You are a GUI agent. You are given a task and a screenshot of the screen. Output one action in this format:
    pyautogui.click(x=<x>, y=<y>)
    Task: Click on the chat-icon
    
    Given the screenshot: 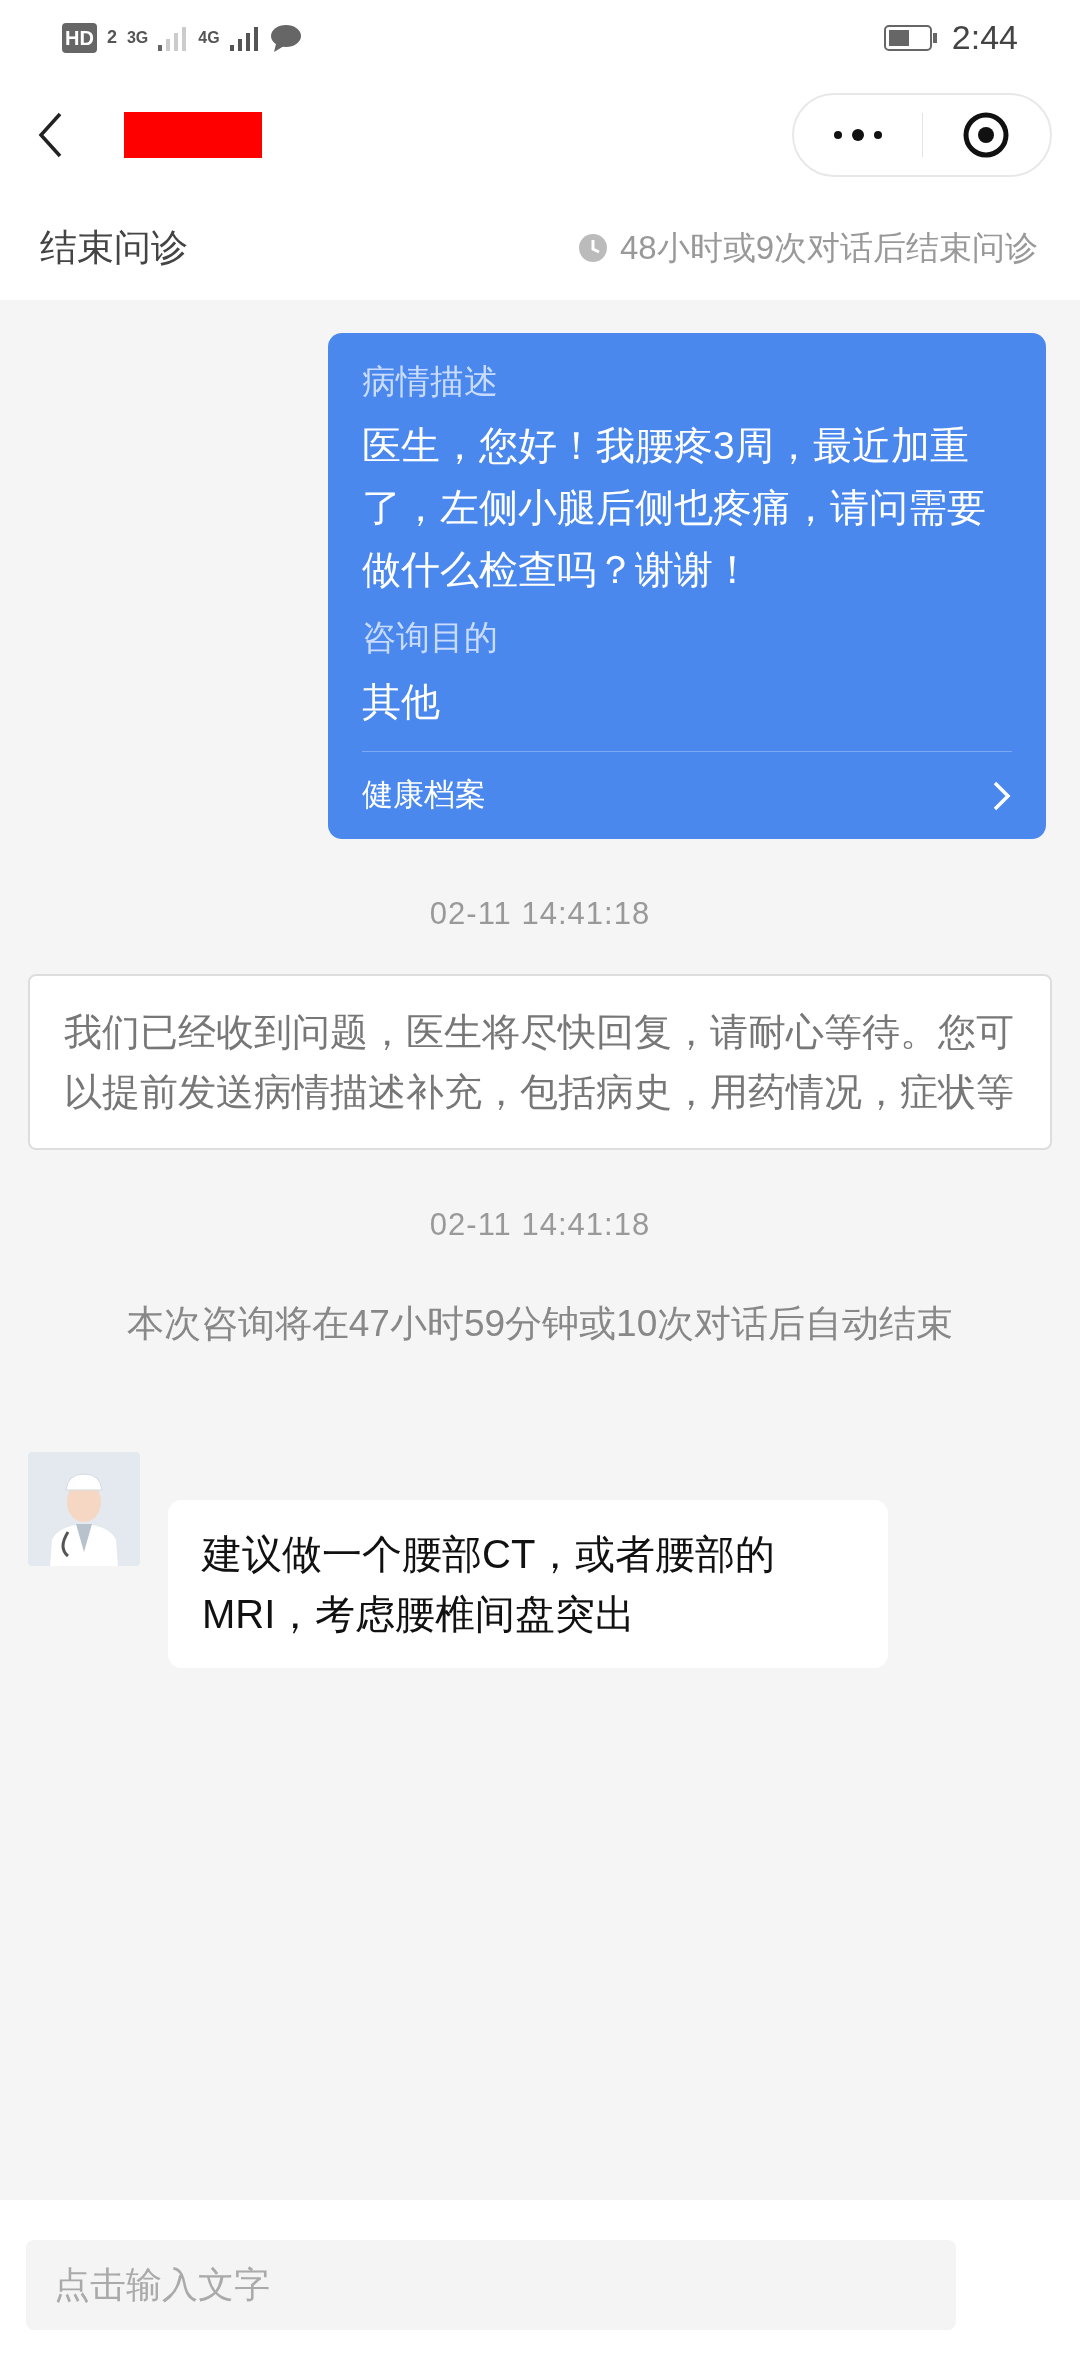 What is the action you would take?
    pyautogui.click(x=285, y=37)
    